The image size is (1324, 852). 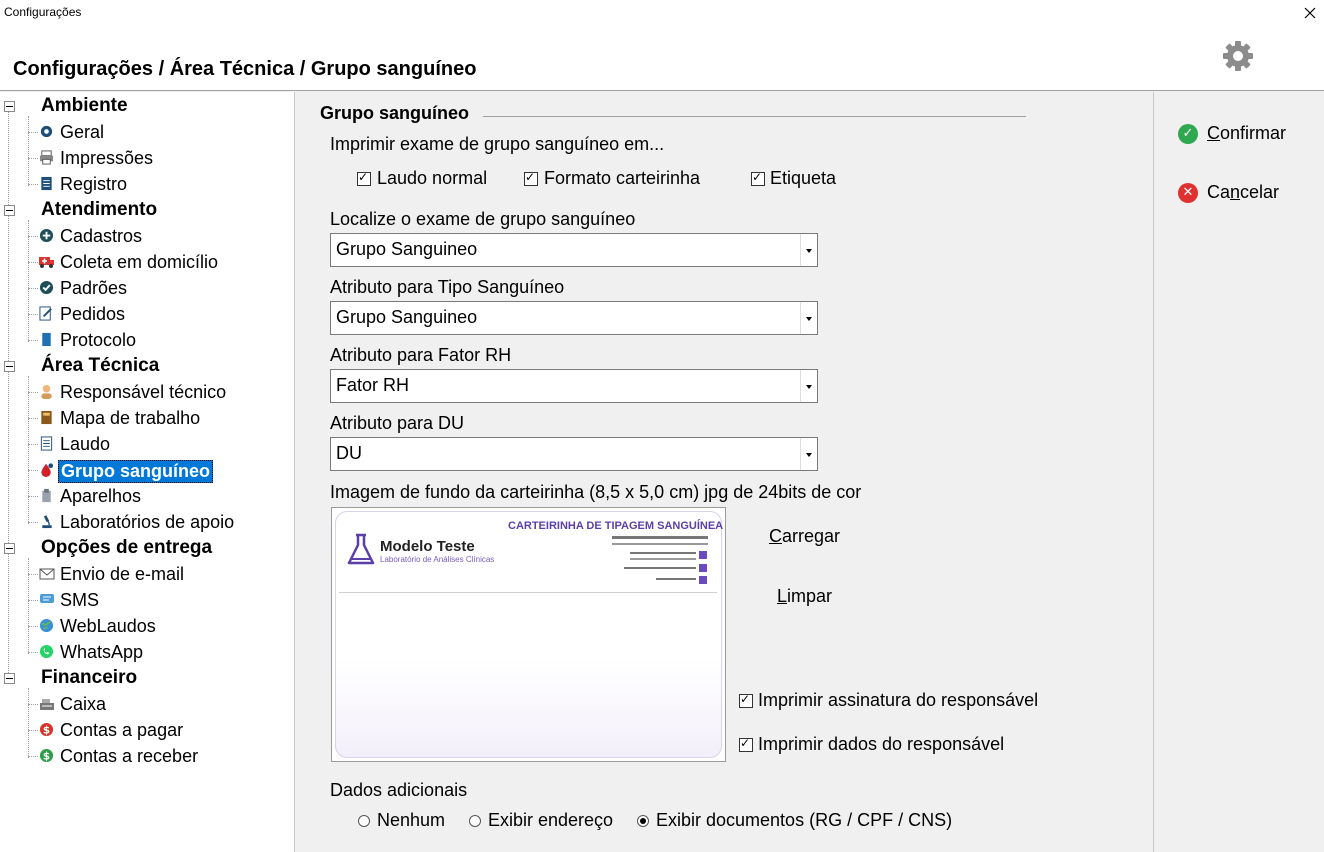 What do you see at coordinates (810, 596) in the screenshot?
I see `limpar-label: impar` at bounding box center [810, 596].